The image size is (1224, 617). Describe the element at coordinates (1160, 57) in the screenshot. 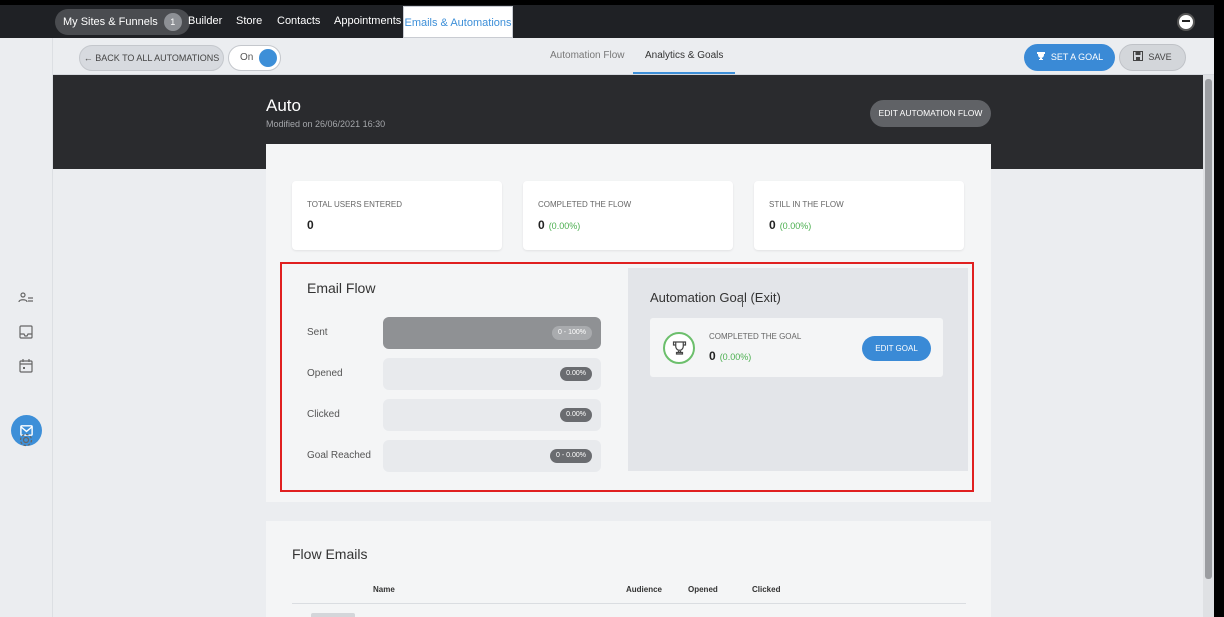

I see `save-label: SAVE` at that location.